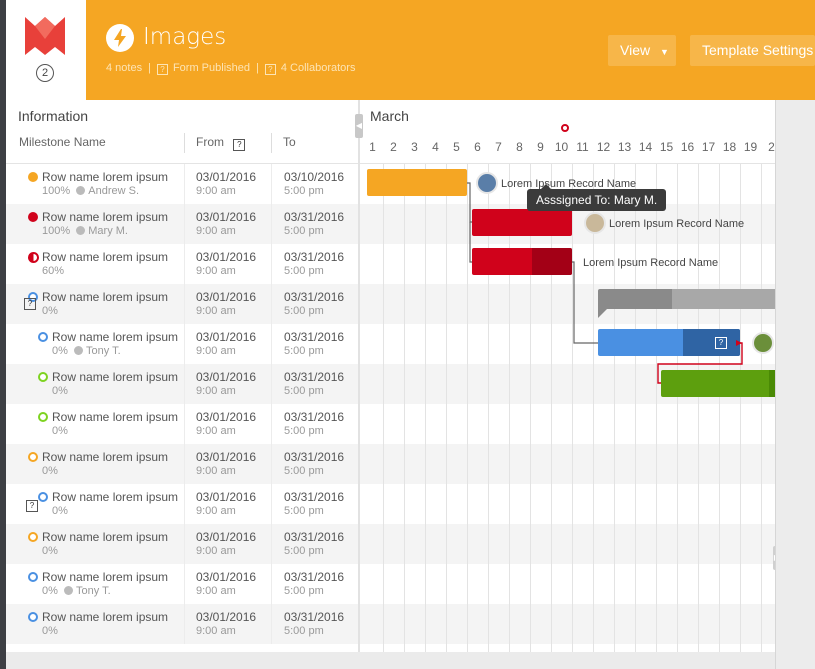 The image size is (815, 669). I want to click on notes-count: 4 notes, so click(124, 68).